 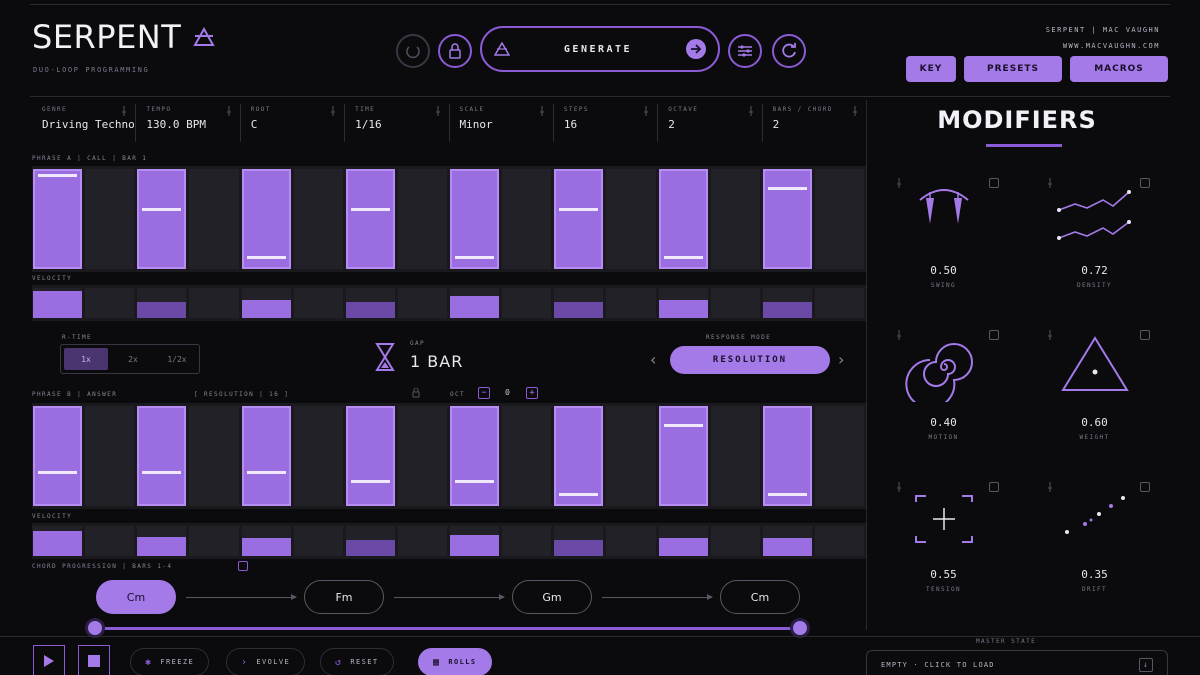 What do you see at coordinates (789, 51) in the screenshot?
I see `refresh-button` at bounding box center [789, 51].